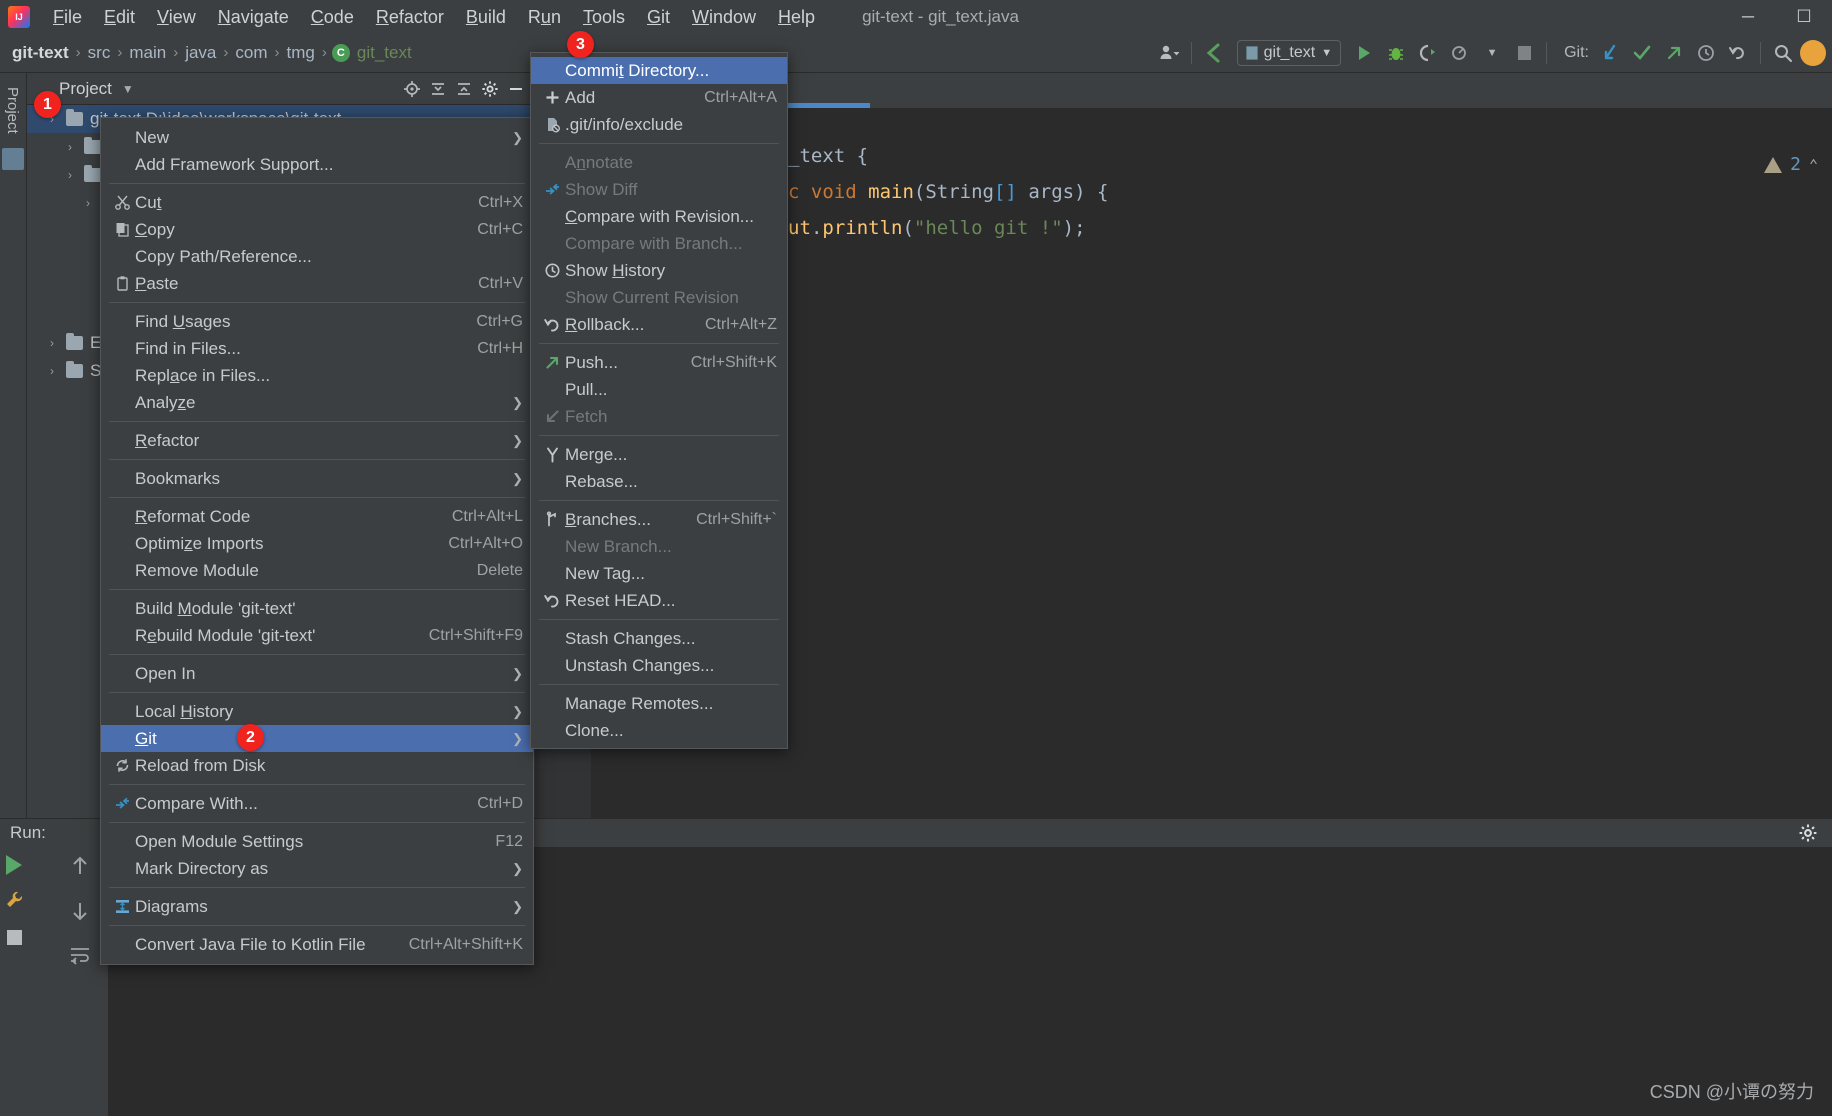 This screenshot has width=1832, height=1116. What do you see at coordinates (544, 17) in the screenshot?
I see `menu-run: Run` at bounding box center [544, 17].